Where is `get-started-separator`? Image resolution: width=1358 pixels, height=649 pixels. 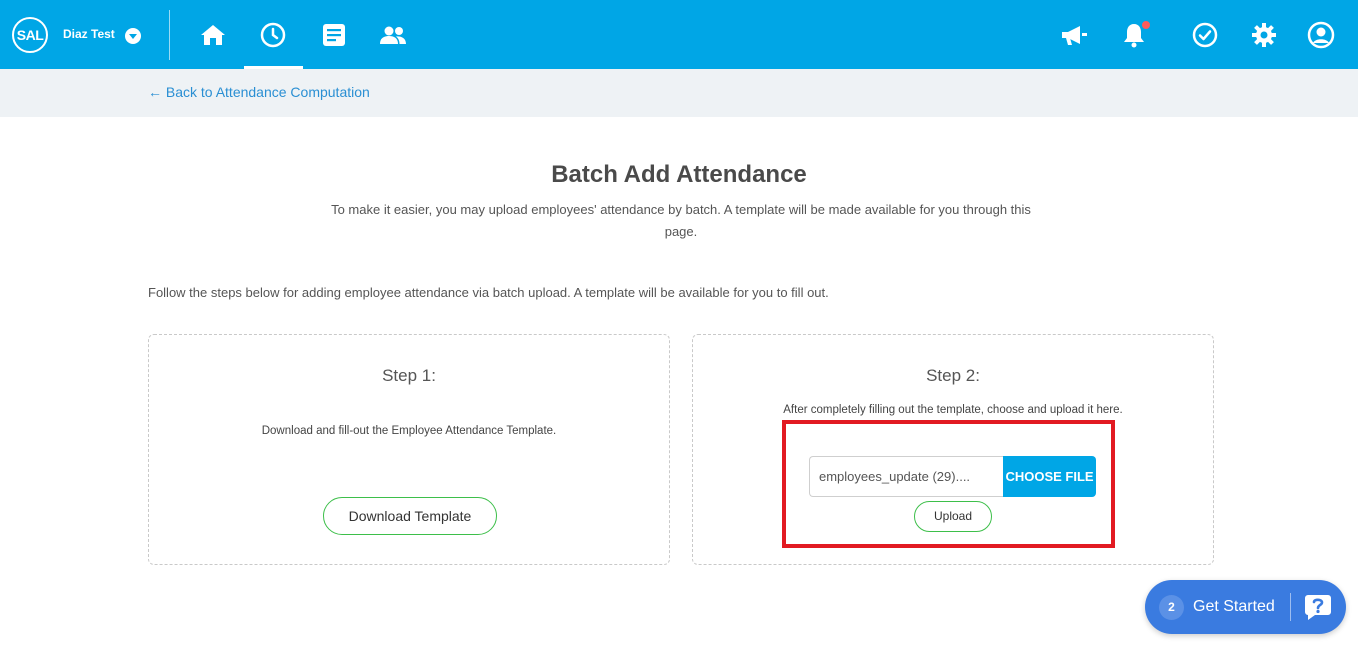 get-started-separator is located at coordinates (1290, 607).